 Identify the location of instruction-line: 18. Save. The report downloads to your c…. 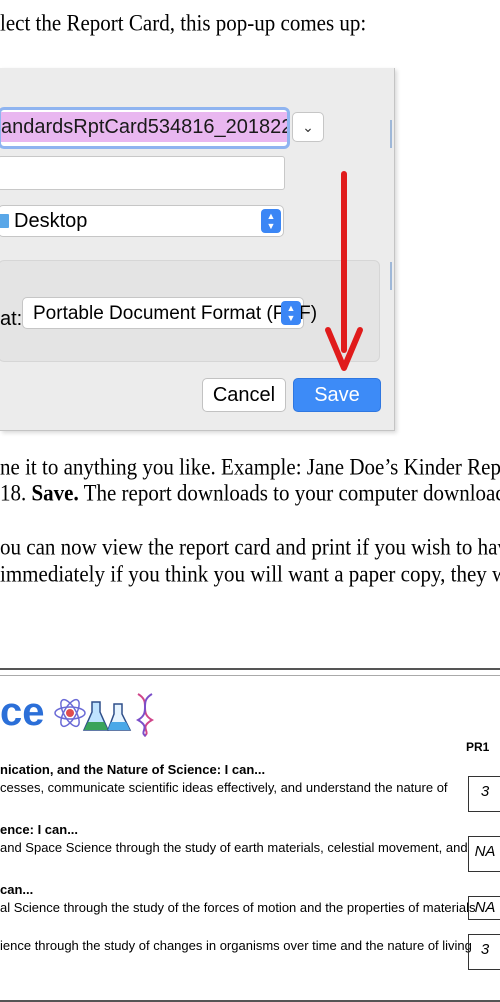
(250, 492).